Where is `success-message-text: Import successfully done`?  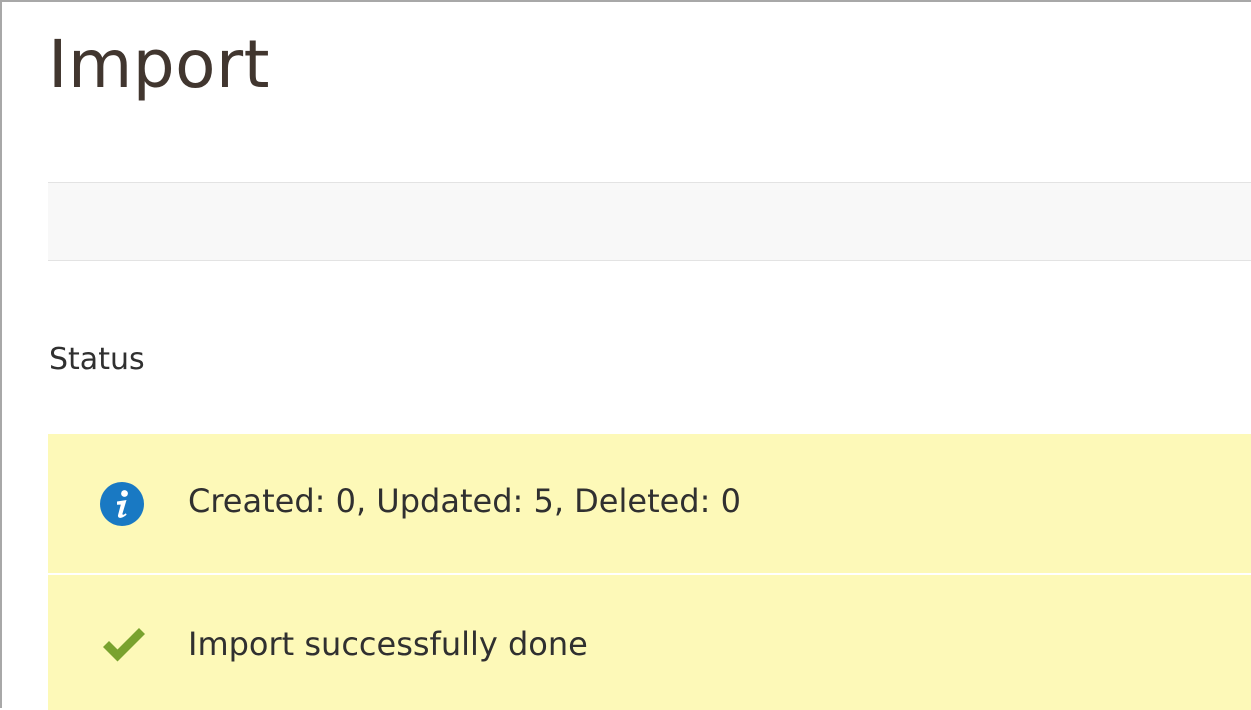 success-message-text: Import successfully done is located at coordinates (388, 644).